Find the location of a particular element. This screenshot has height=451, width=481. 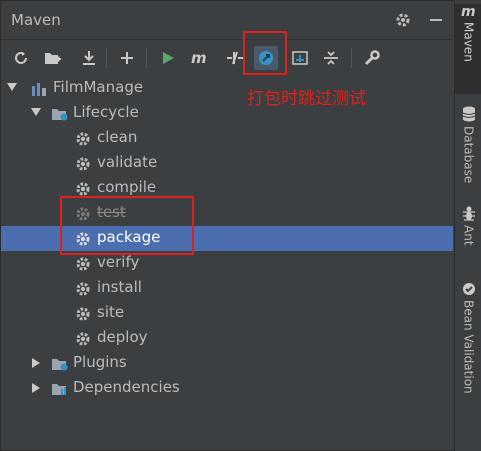

sidebar-tab-label: Ant is located at coordinates (468, 235).